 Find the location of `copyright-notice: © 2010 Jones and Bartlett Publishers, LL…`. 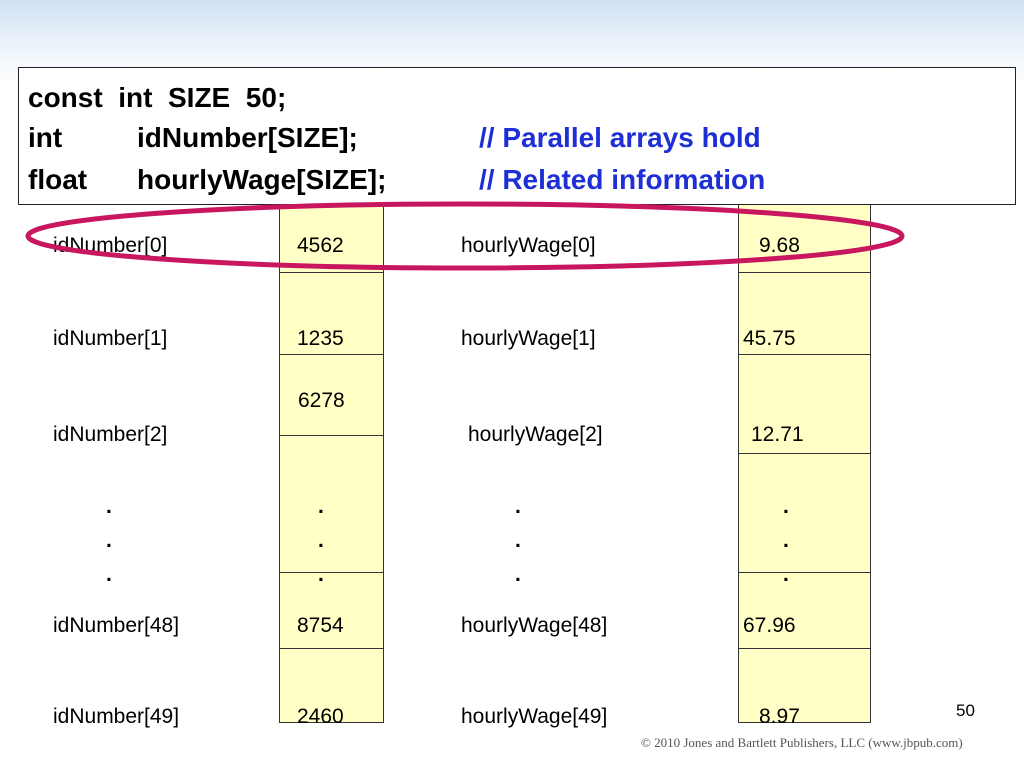

copyright-notice: © 2010 Jones and Bartlett Publishers, LL… is located at coordinates (802, 742).